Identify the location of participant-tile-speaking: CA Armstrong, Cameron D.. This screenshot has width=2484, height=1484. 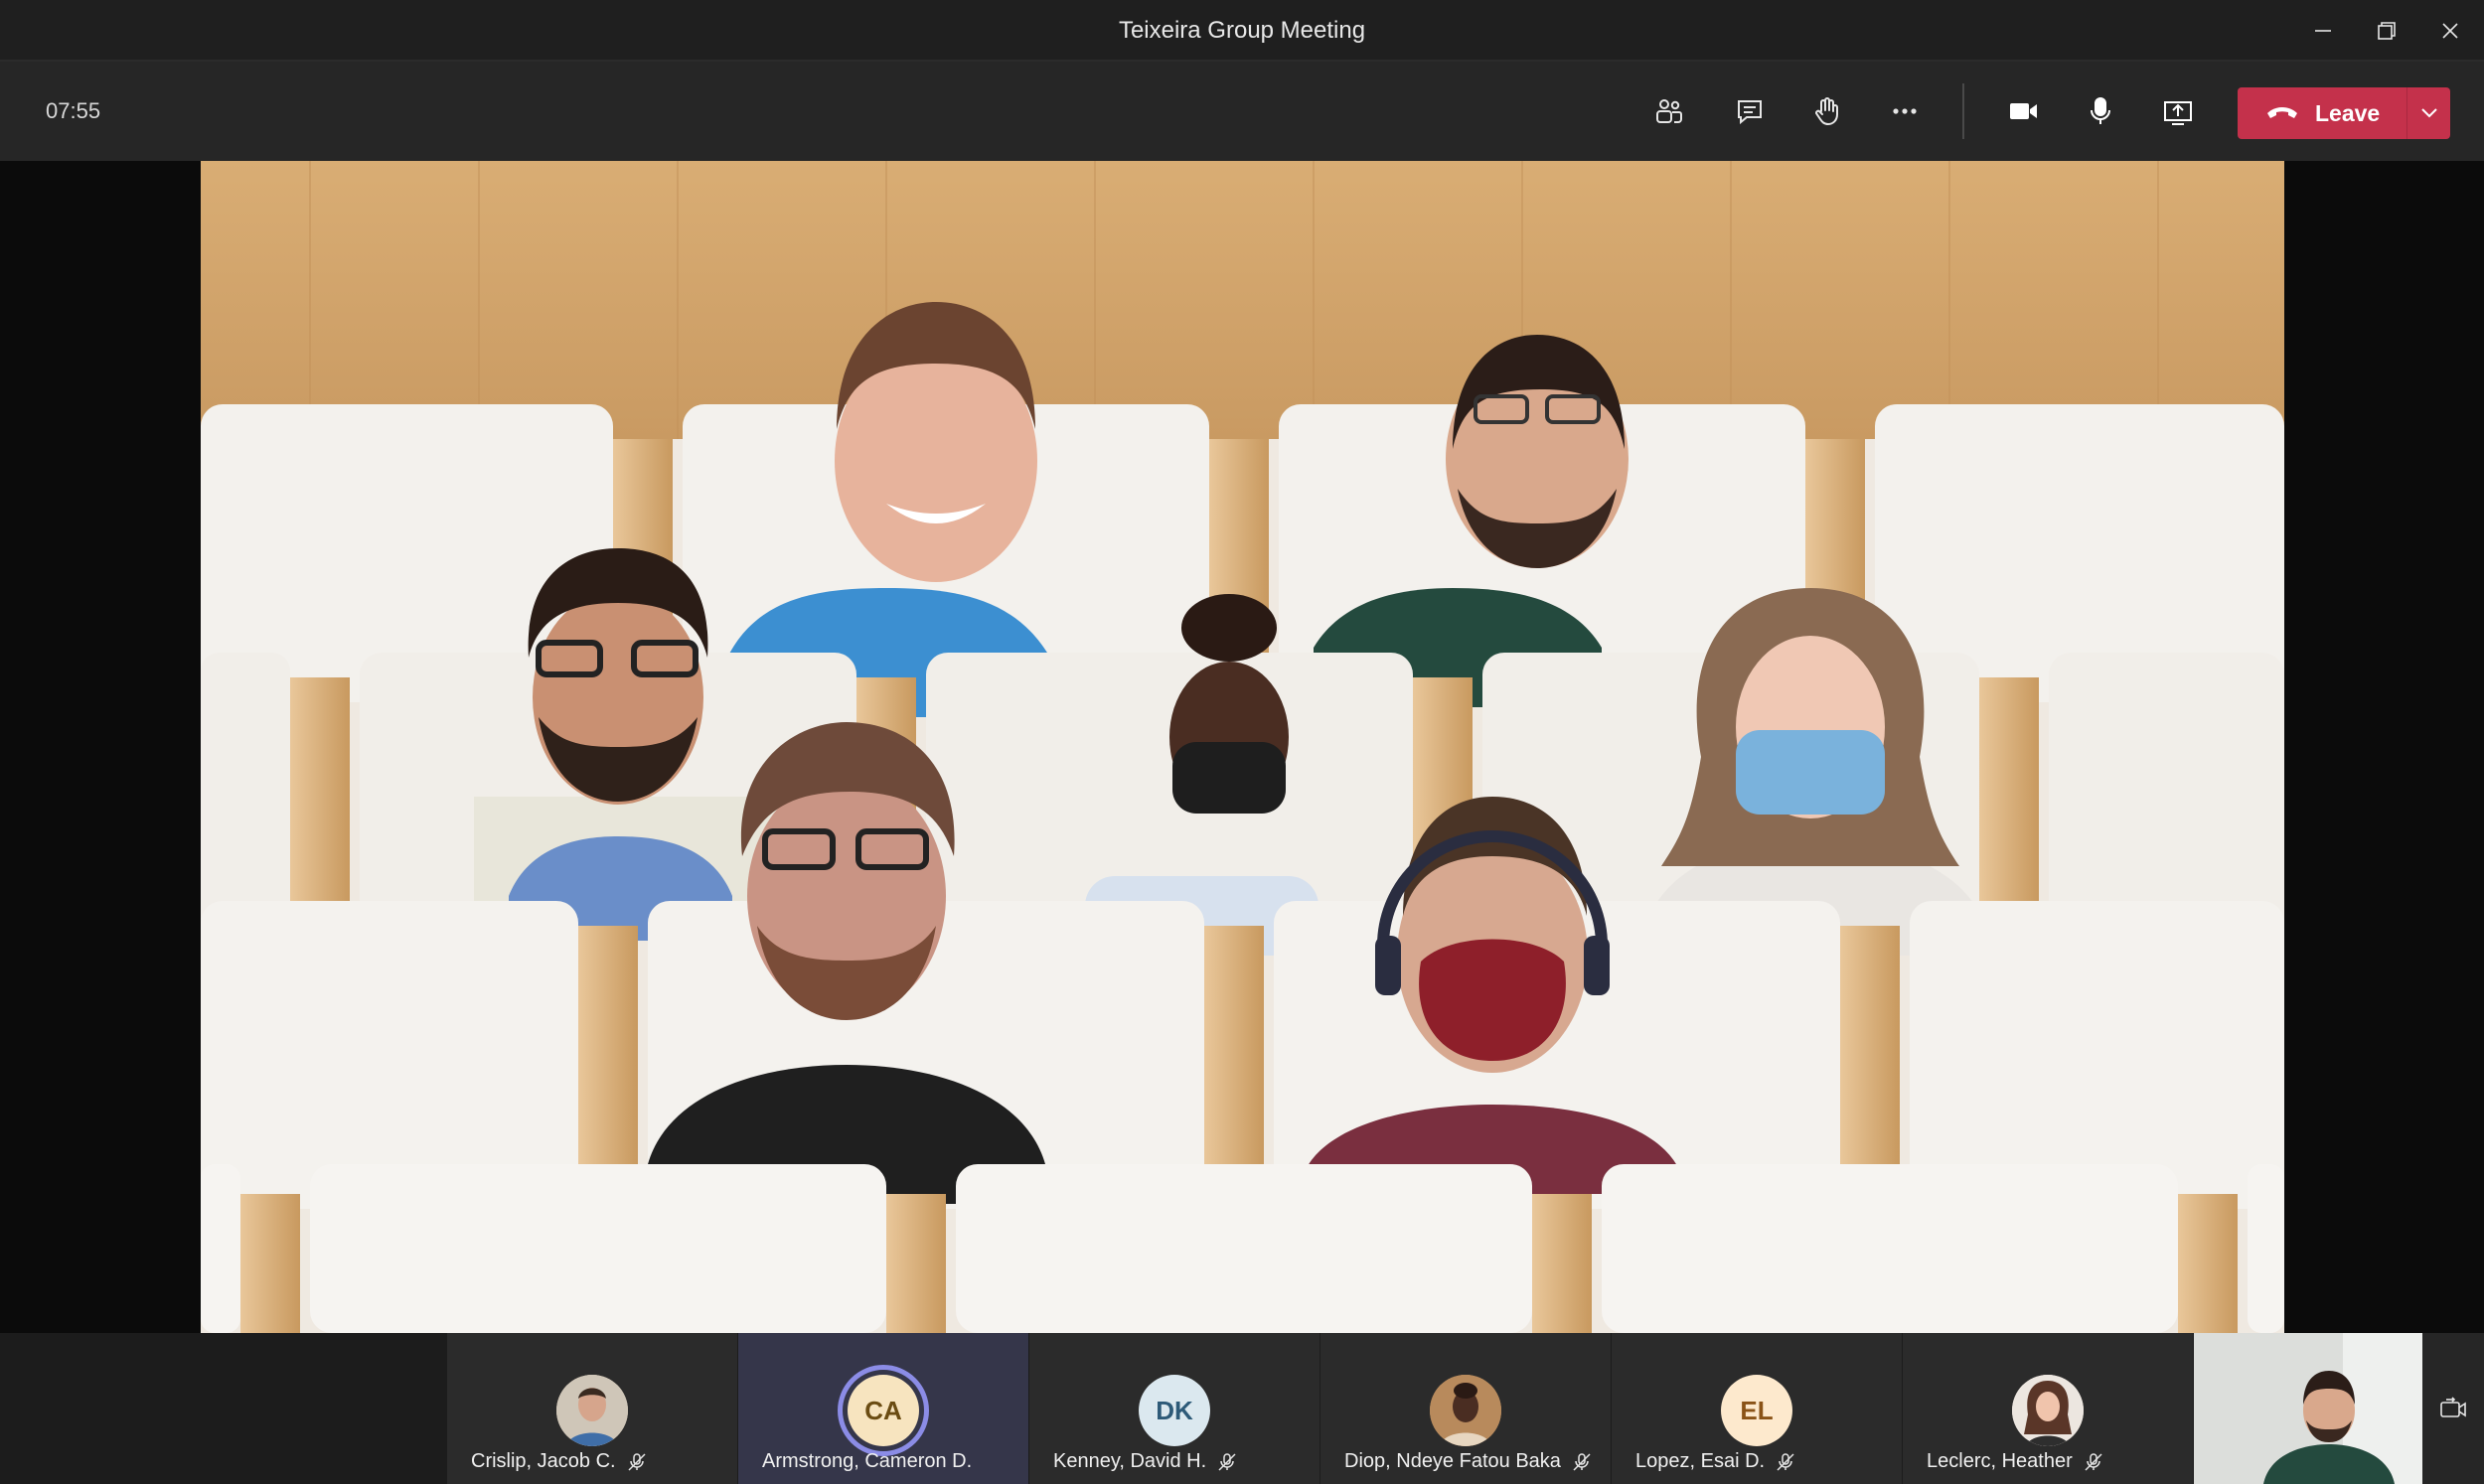
(883, 1408).